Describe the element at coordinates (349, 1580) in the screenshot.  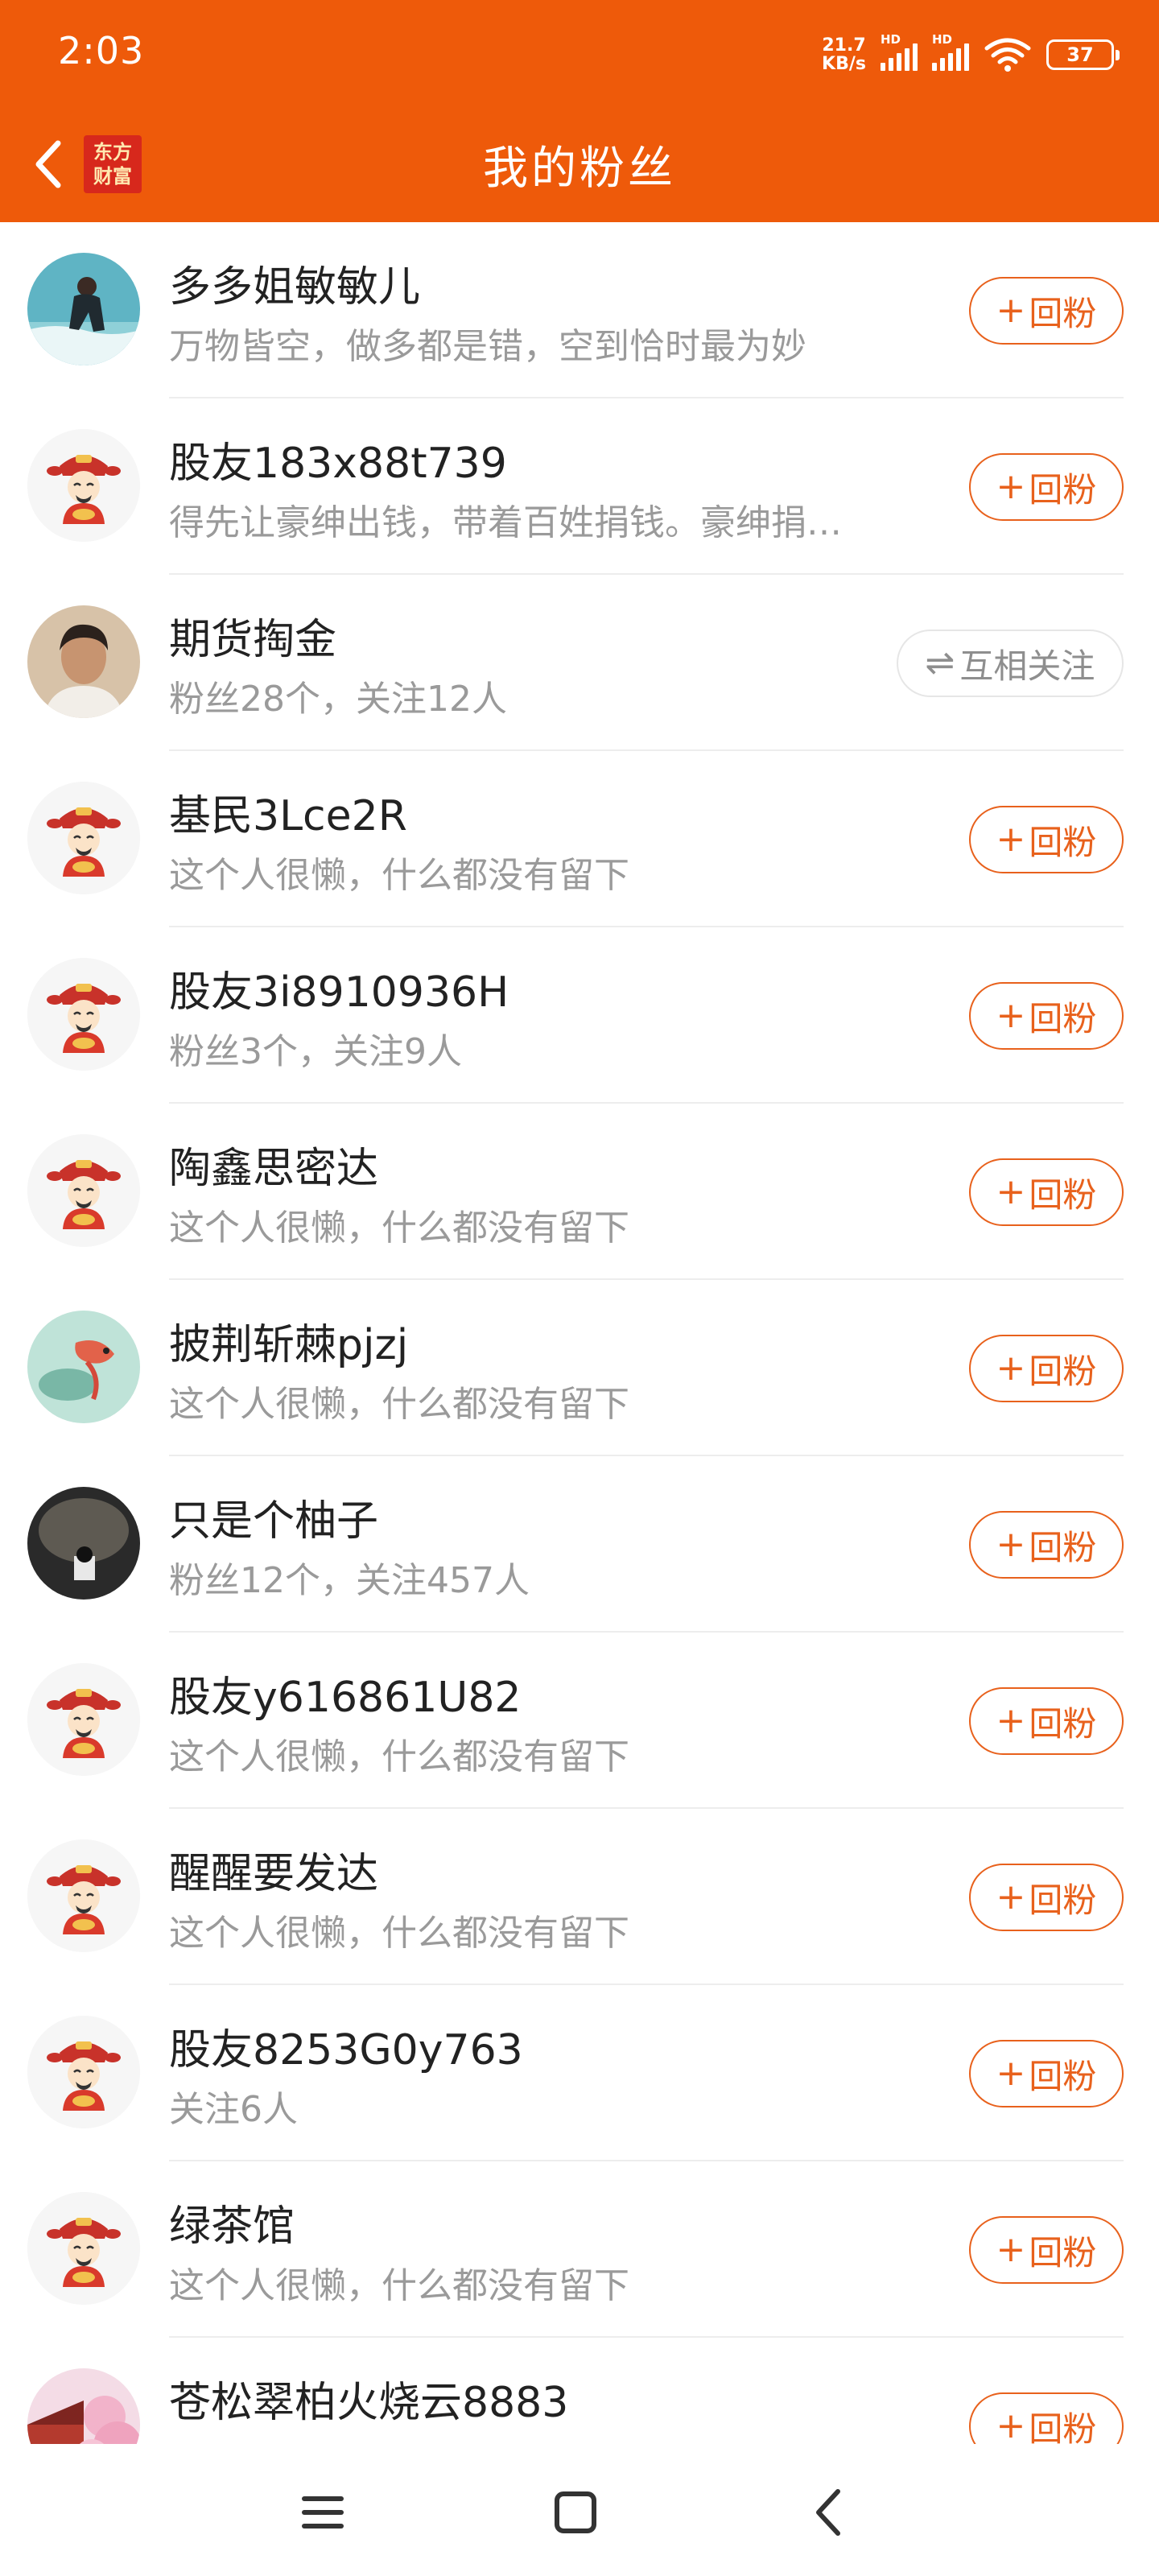
I see `fan-description: 粉丝12个，关注457人` at that location.